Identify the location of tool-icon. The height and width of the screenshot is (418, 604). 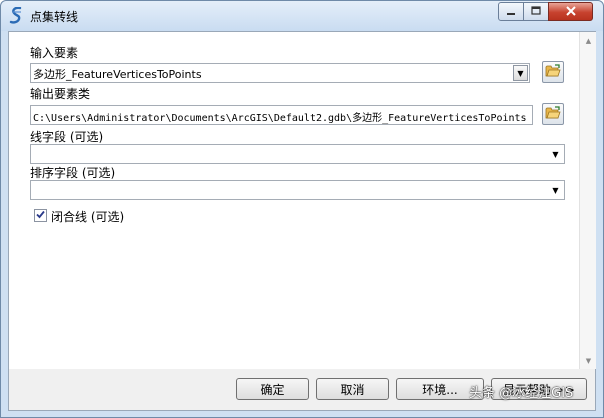
(17, 15).